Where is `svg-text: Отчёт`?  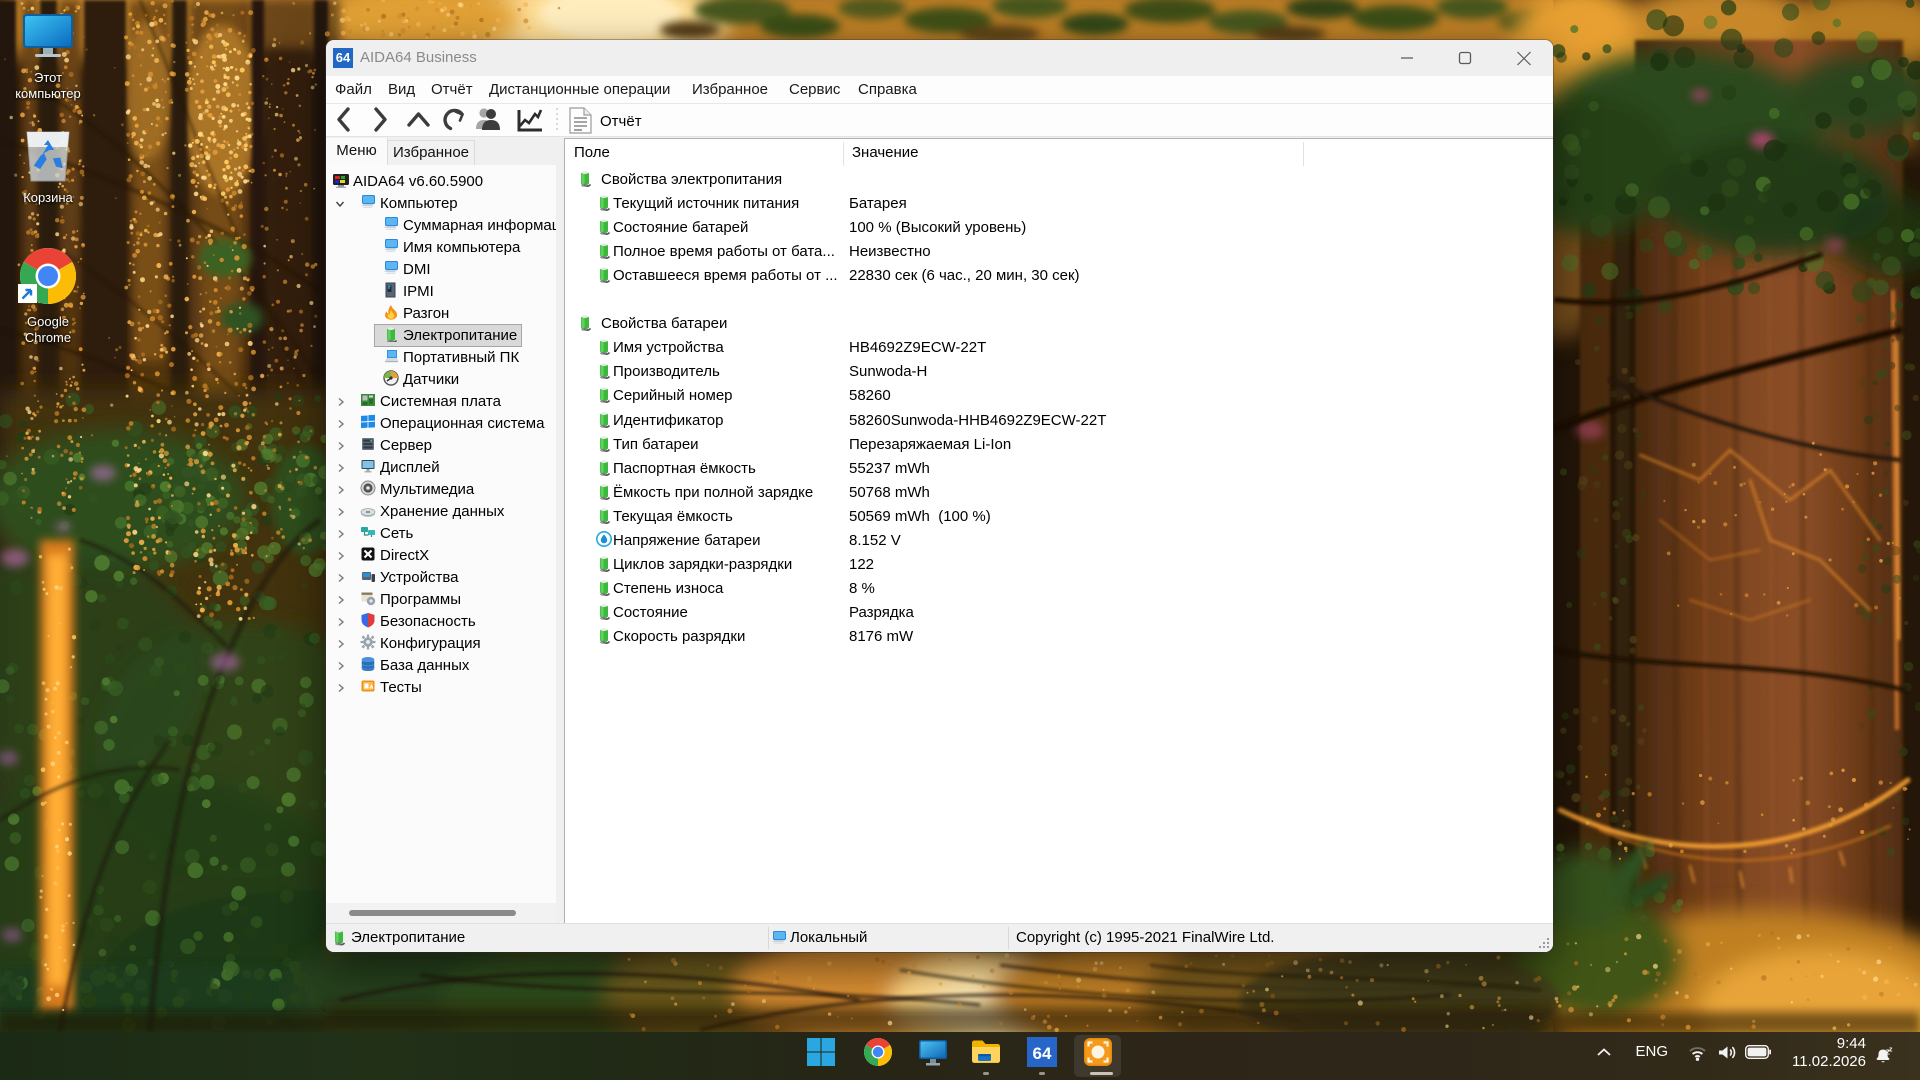
svg-text: Отчёт is located at coordinates (621, 121).